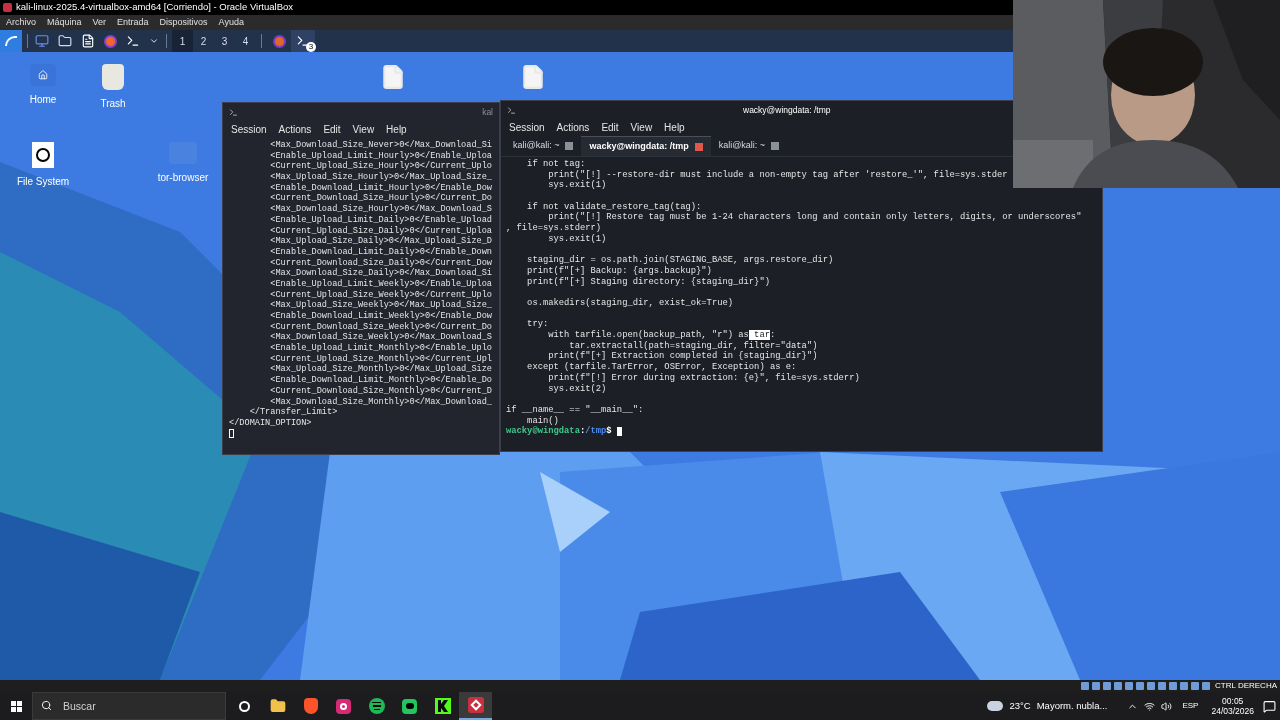 Image resolution: width=1280 pixels, height=720 pixels. I want to click on trash-icon, so click(113, 77).